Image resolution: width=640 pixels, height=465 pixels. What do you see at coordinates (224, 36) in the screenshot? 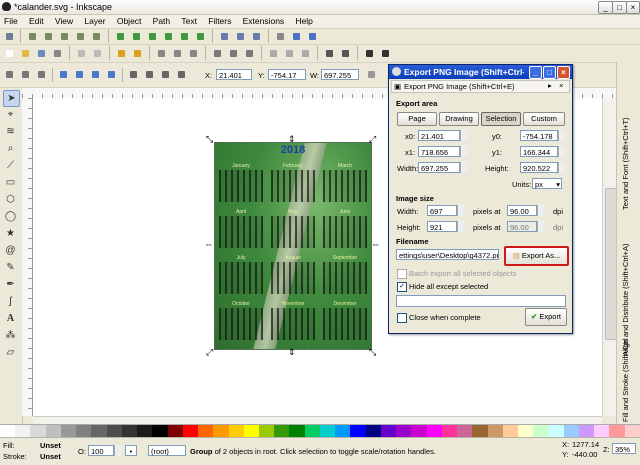
I see `snap-object-center-icon` at bounding box center [224, 36].